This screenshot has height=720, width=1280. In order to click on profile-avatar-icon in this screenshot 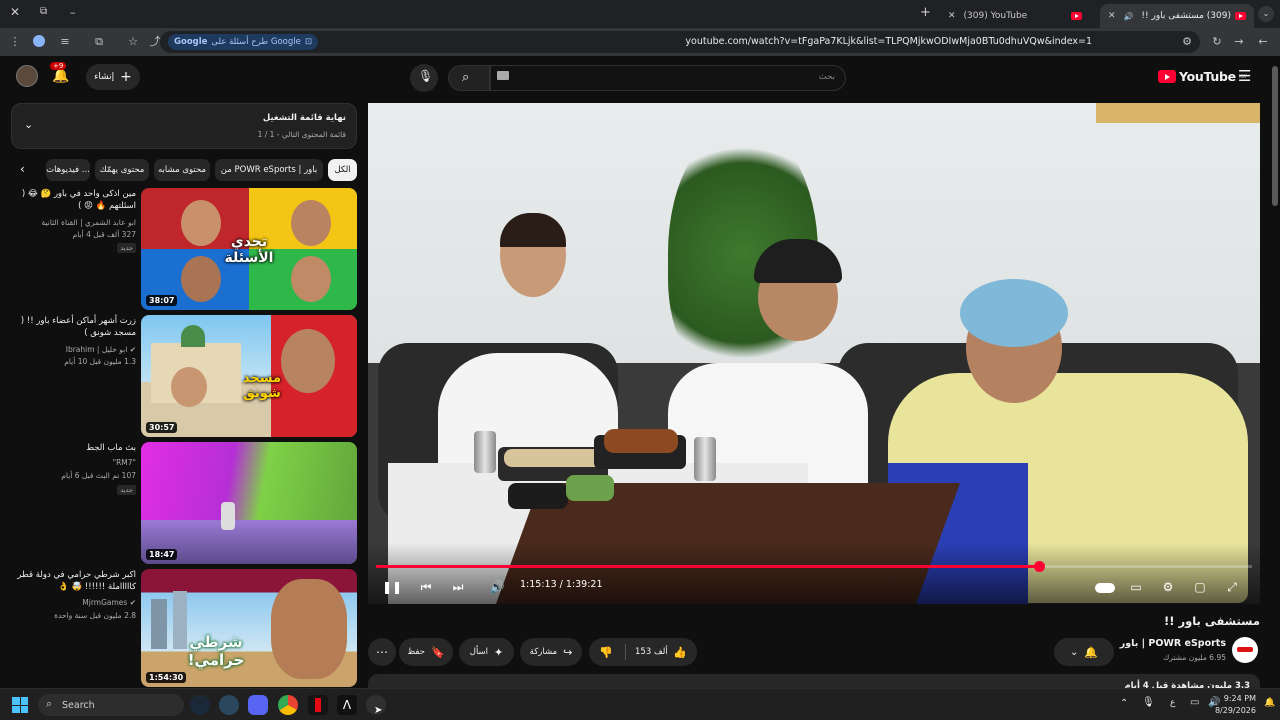, I will do `click(39, 42)`.